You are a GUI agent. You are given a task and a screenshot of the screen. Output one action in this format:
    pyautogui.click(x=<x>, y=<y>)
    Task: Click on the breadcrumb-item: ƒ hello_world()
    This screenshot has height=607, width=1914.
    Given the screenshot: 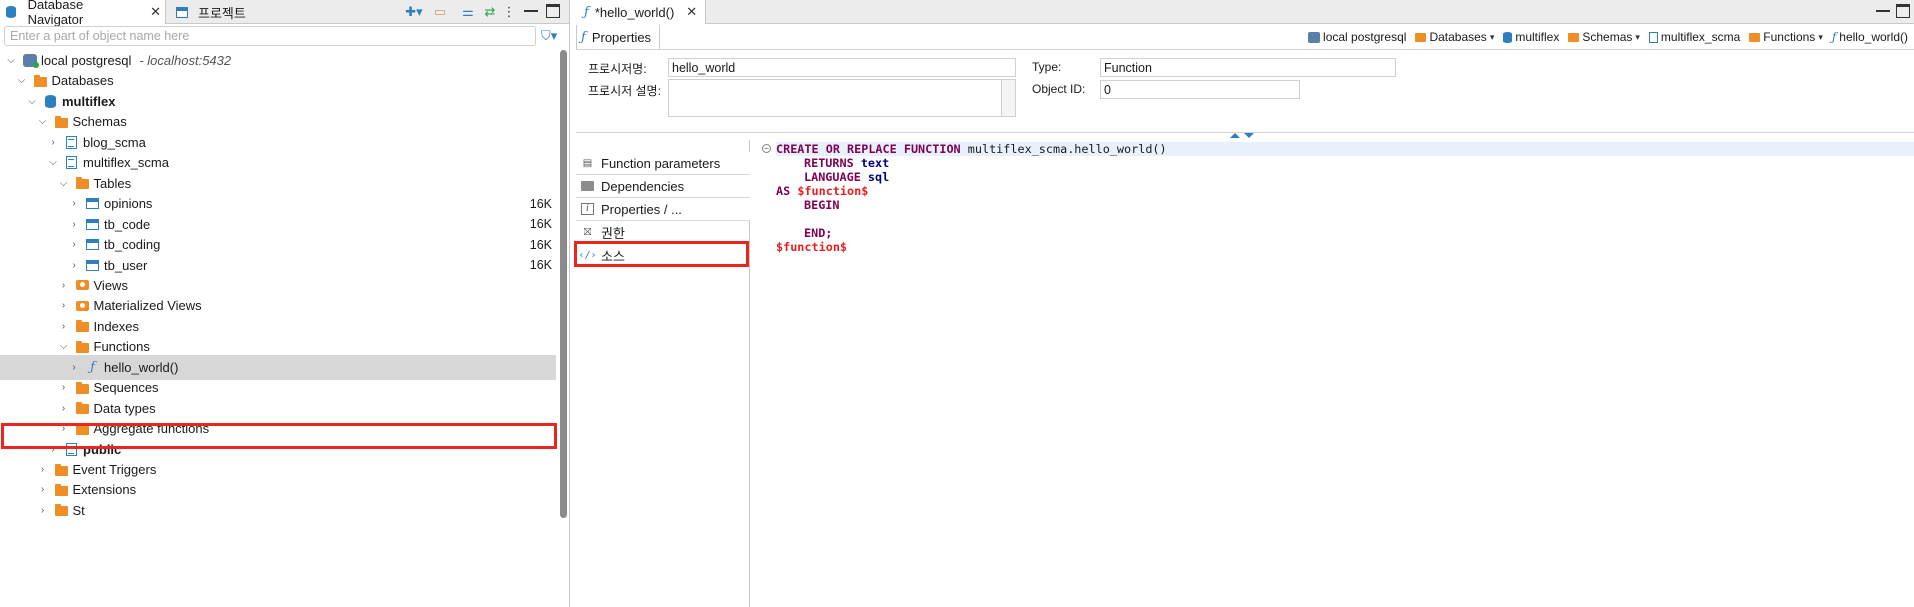 What is the action you would take?
    pyautogui.click(x=1870, y=37)
    